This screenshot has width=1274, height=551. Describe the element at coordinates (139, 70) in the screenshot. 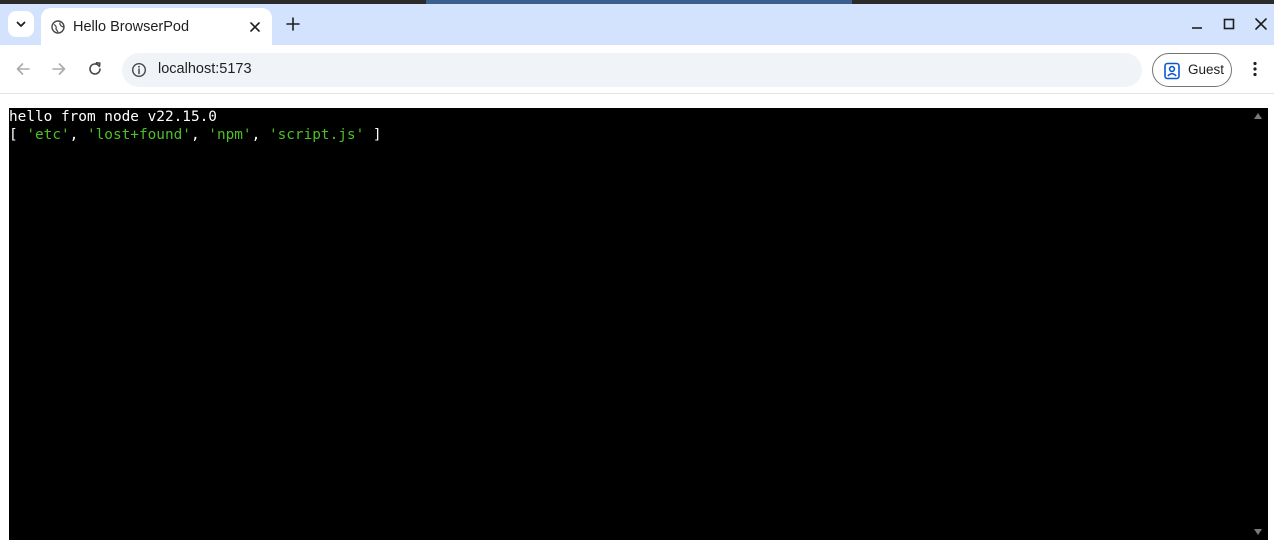

I see `info-icon` at that location.